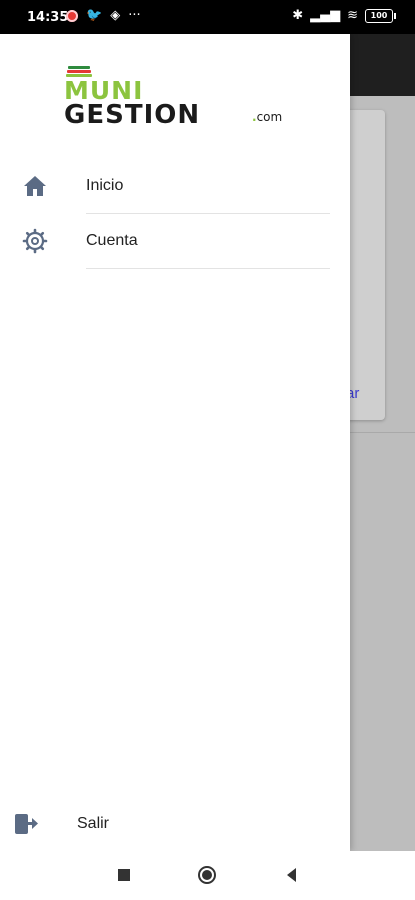 This screenshot has height=900, width=415. What do you see at coordinates (207, 17) in the screenshot?
I see `status-bar: 14:35 🐦 ◈ ··· ✱ ▂▄▆ ≋ 100` at bounding box center [207, 17].